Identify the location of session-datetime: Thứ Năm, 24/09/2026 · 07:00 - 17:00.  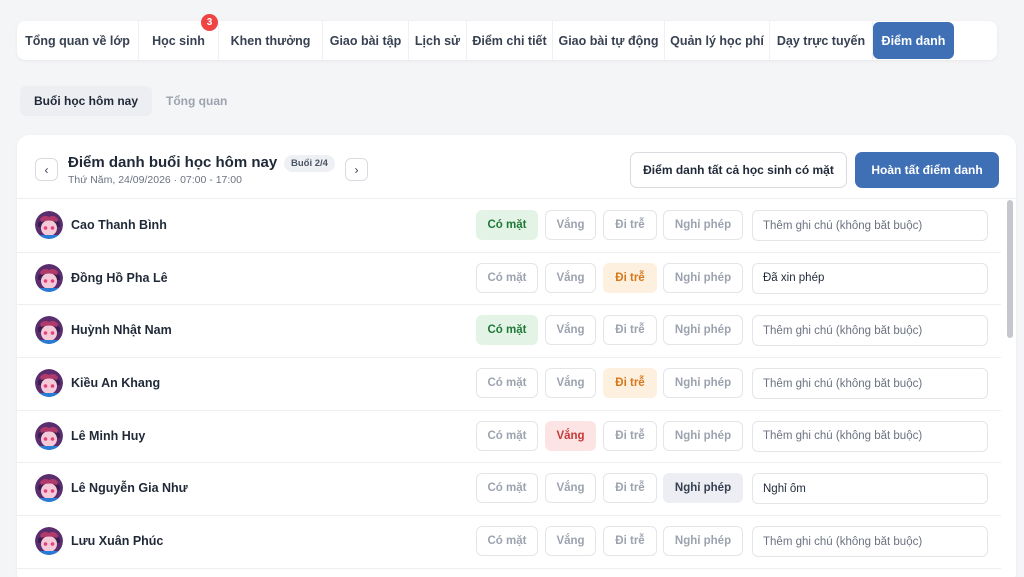
(155, 180).